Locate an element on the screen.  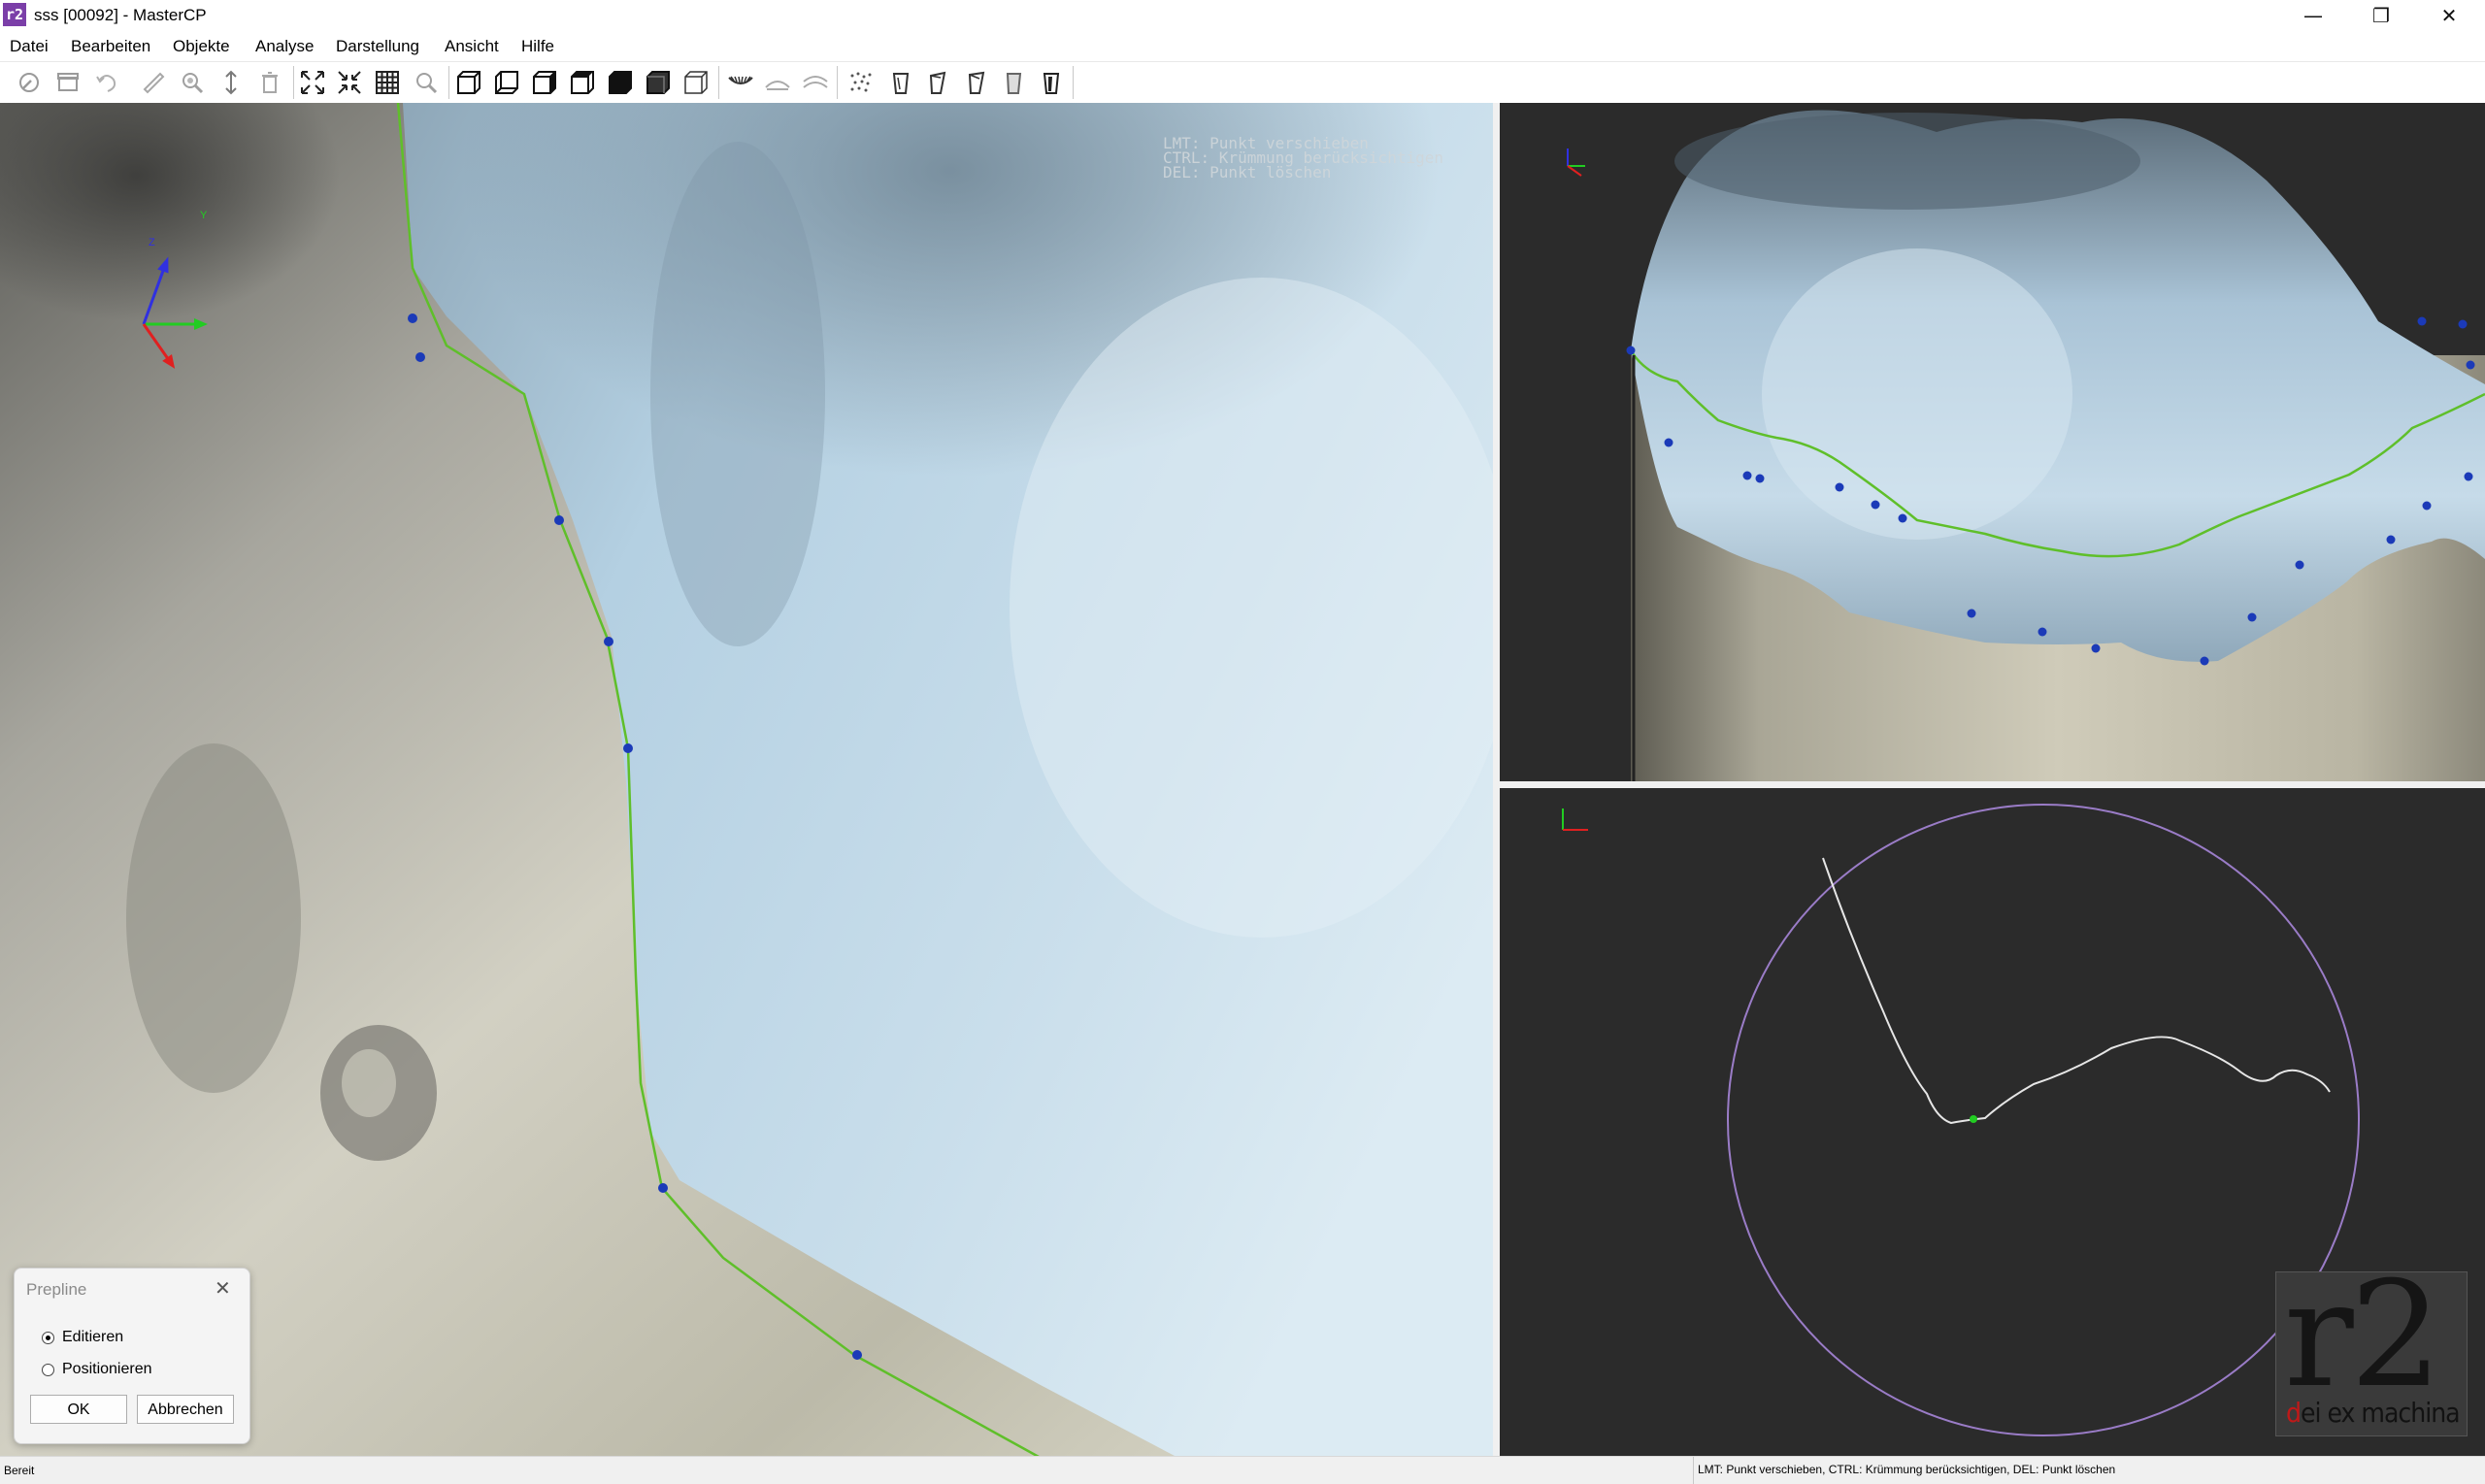
menu-hilfe: Hilfe is located at coordinates (538, 46).